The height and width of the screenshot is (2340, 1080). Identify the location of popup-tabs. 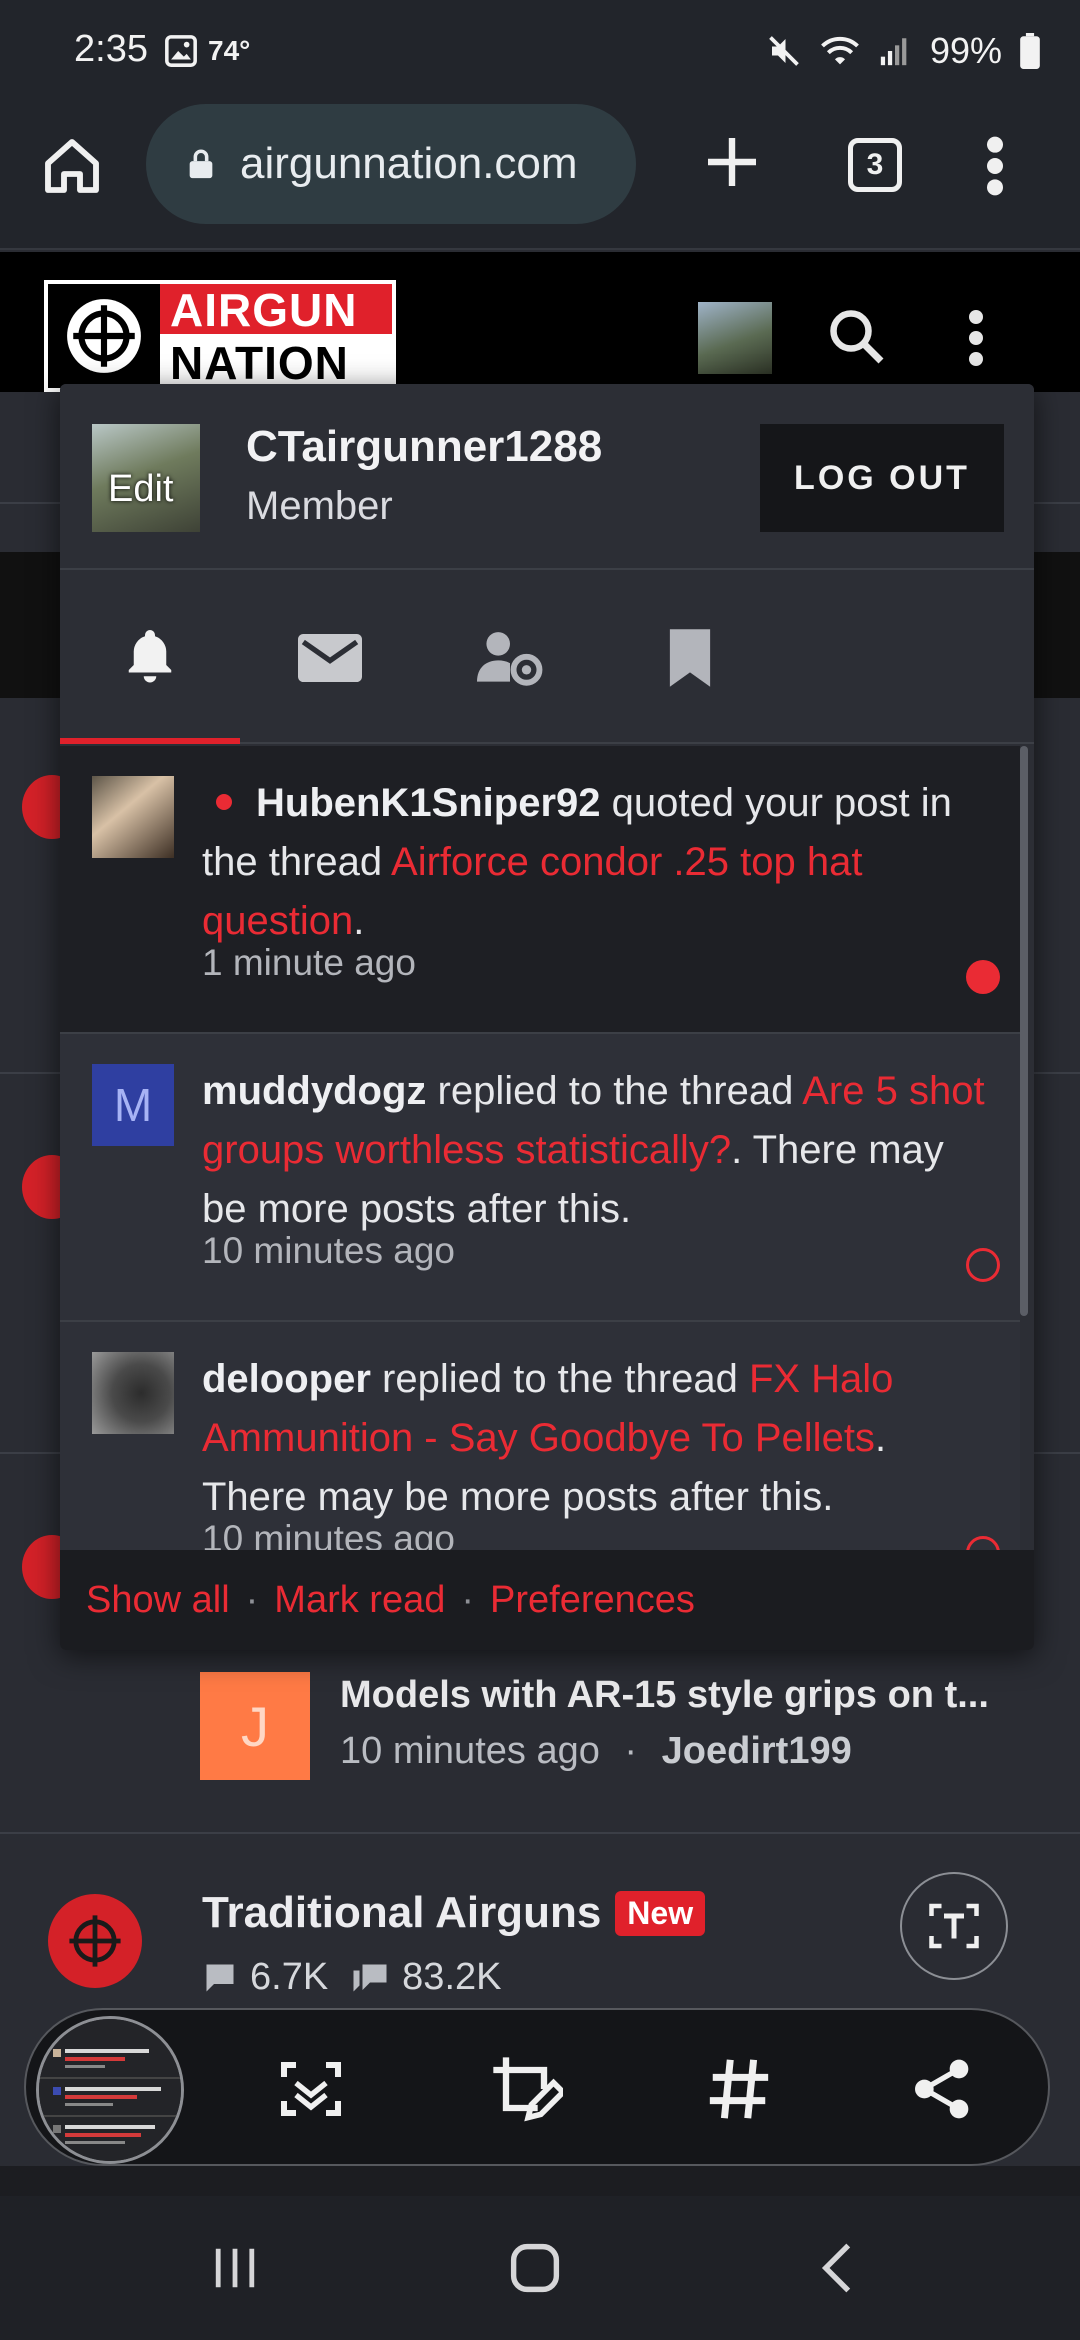
(547, 658).